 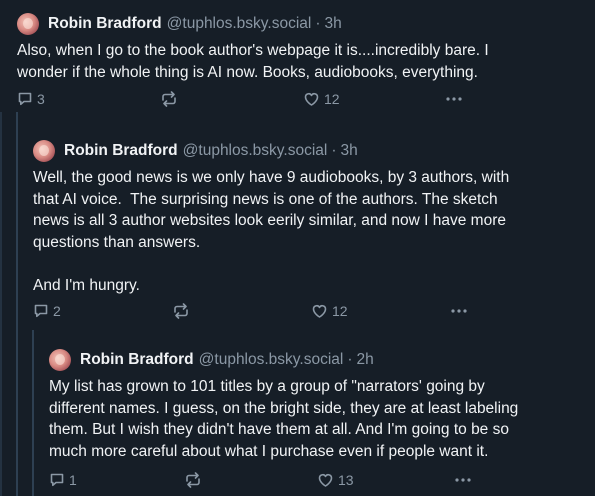 I want to click on reply-button: 1, so click(x=63, y=480).